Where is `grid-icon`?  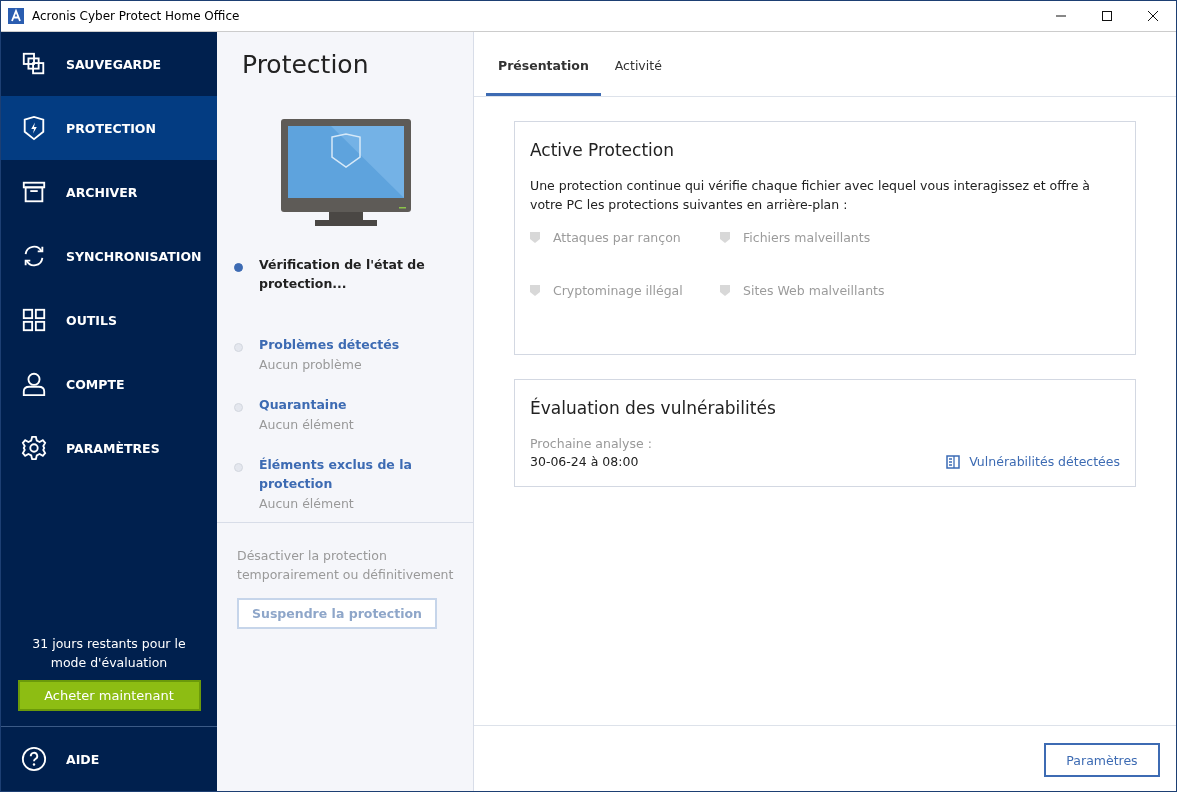
grid-icon is located at coordinates (34, 320).